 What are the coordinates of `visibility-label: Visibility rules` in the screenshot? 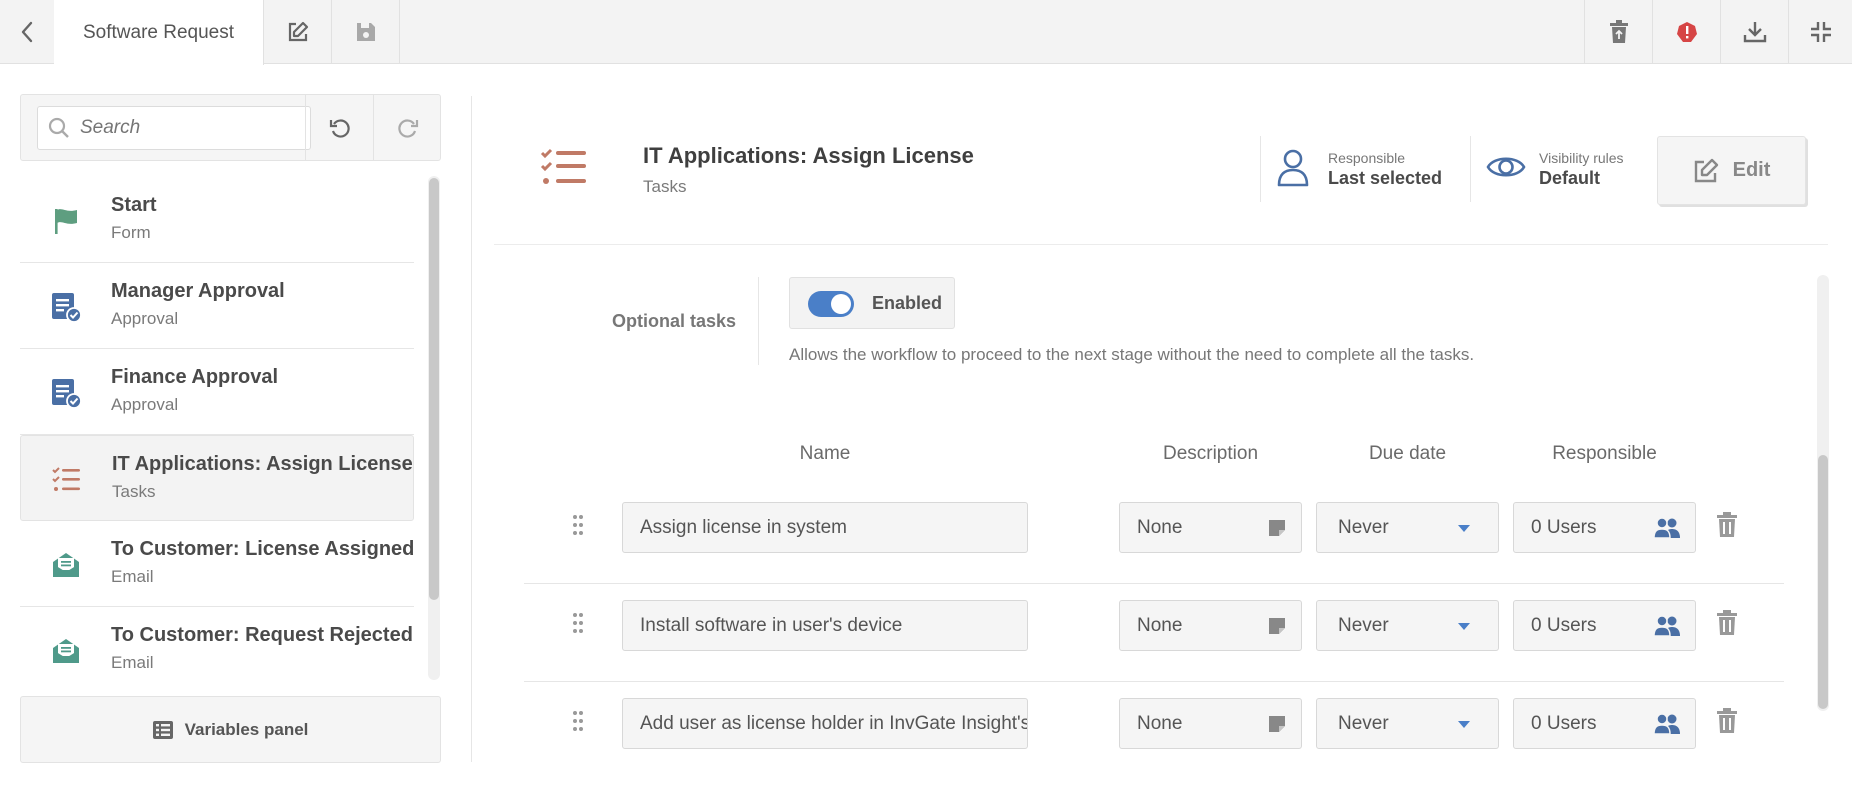 It's located at (1581, 158).